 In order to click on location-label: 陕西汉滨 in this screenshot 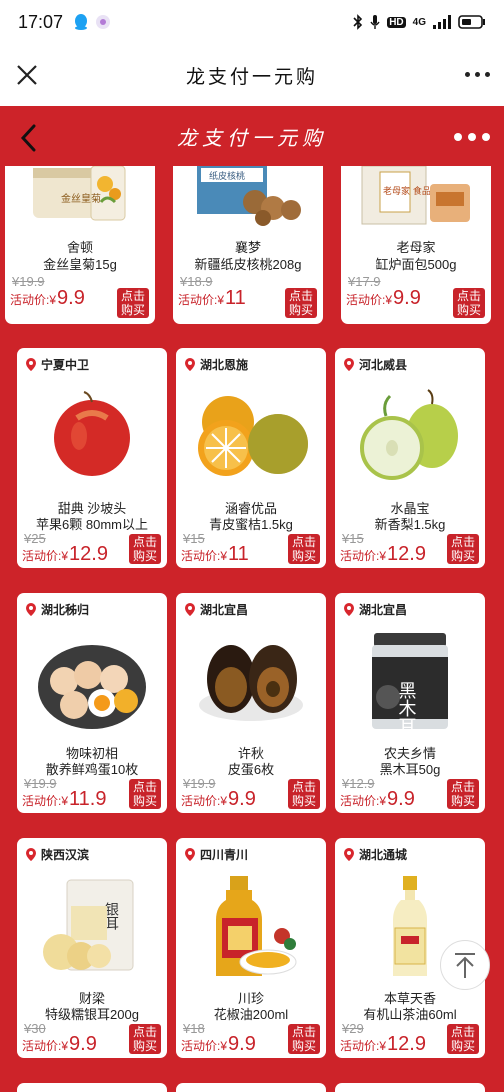, I will do `click(65, 855)`.